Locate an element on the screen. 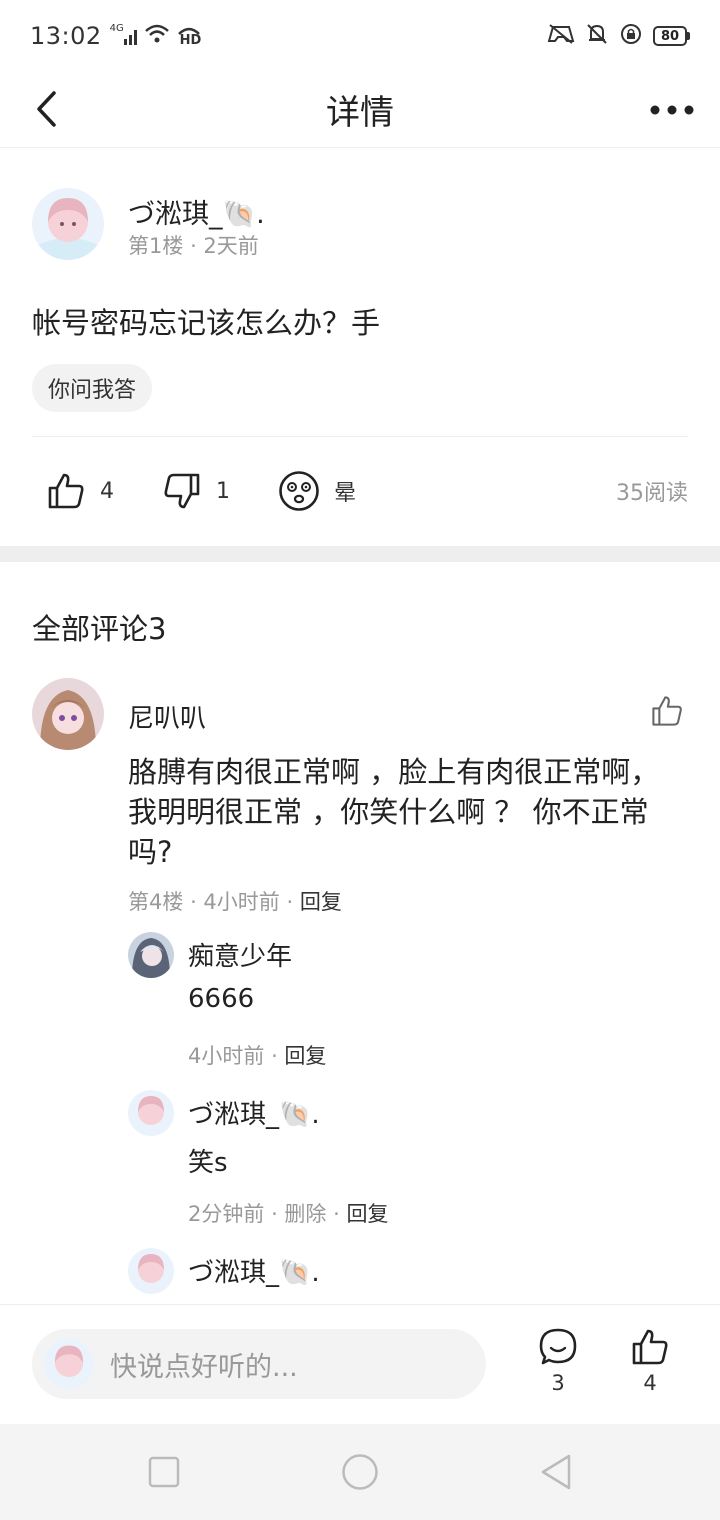 This screenshot has width=720, height=1520. divider is located at coordinates (360, 436).